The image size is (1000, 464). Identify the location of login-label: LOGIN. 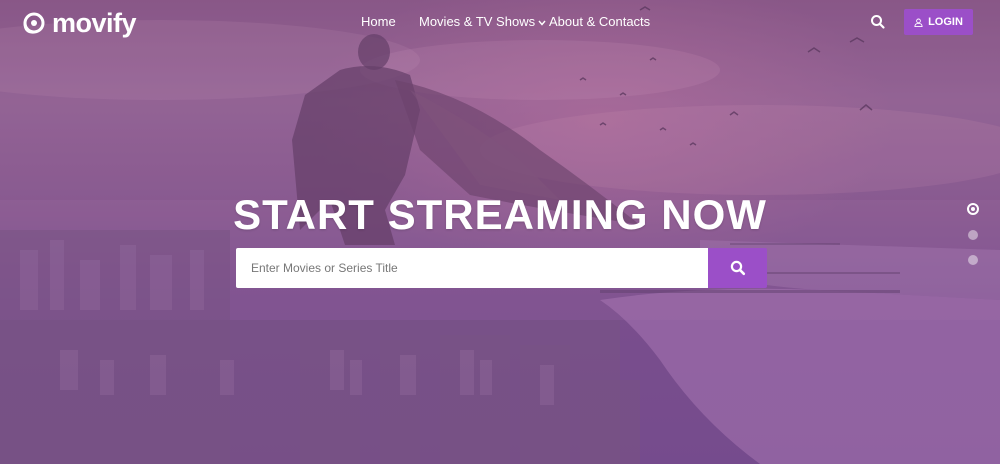
(945, 22).